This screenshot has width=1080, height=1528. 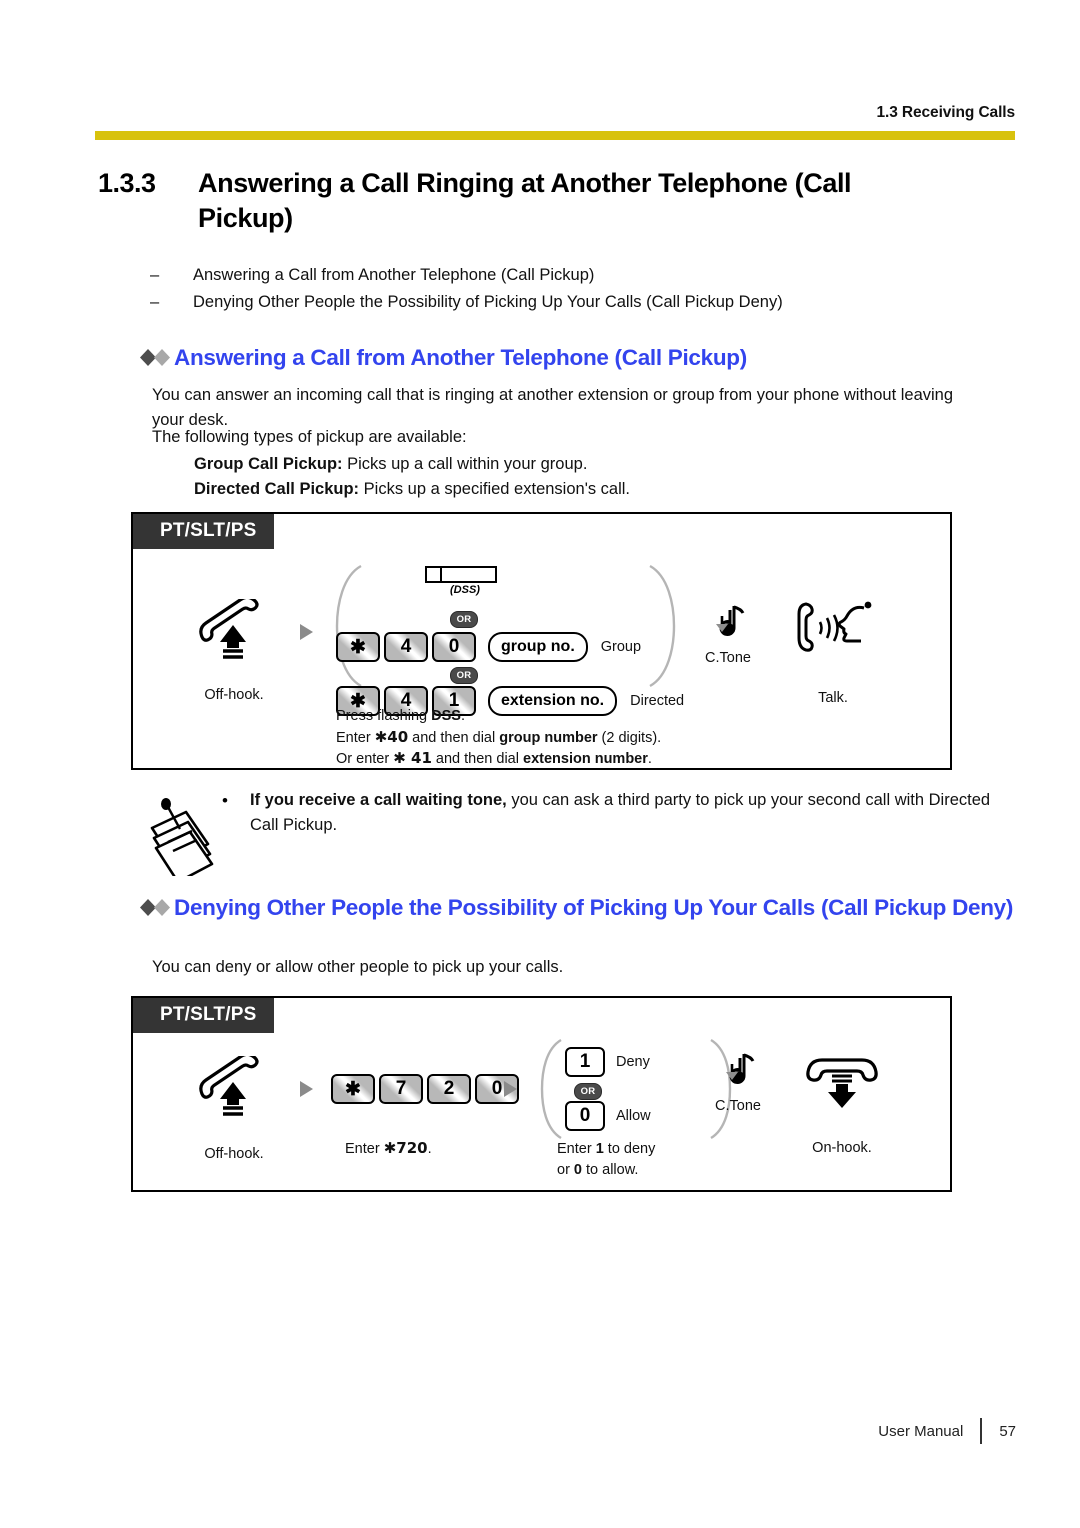 What do you see at coordinates (608, 1116) in the screenshot?
I see `diagram2-choice-allow: 0 Allow` at bounding box center [608, 1116].